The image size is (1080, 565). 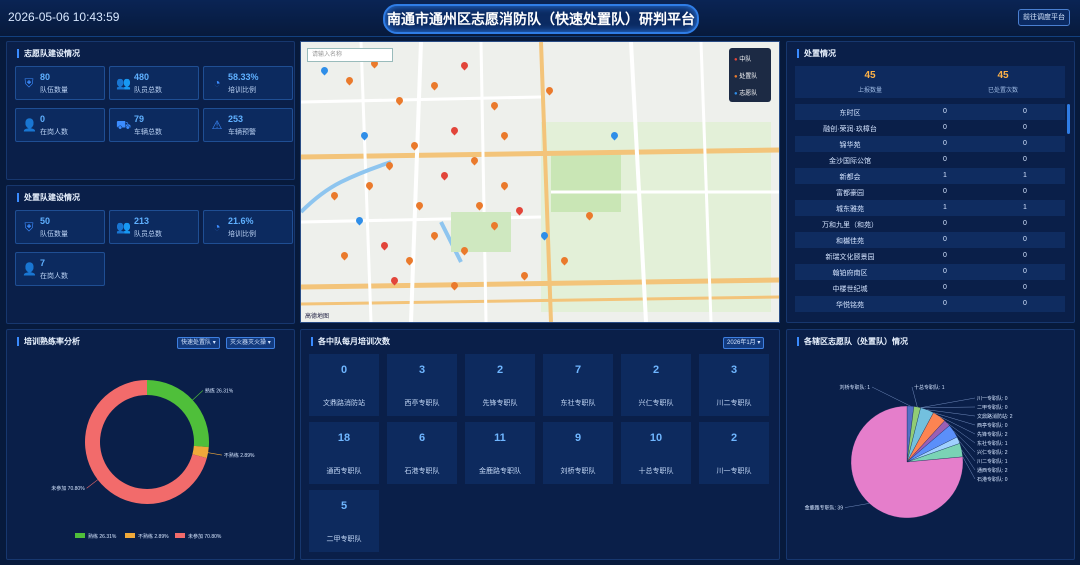 I want to click on training-count: 10, so click(x=656, y=438).